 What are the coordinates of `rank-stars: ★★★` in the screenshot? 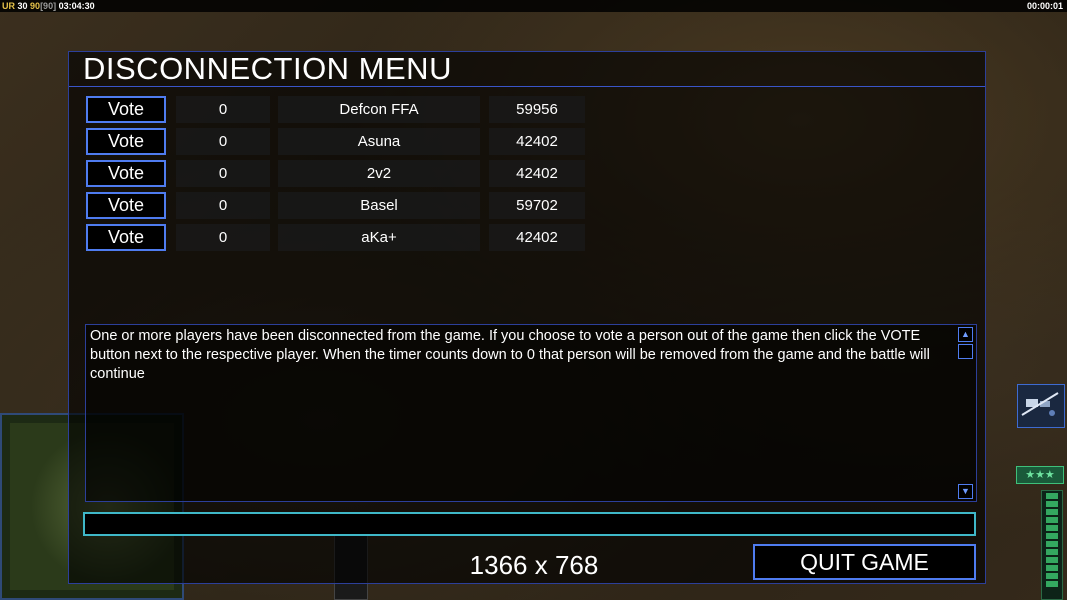 It's located at (1040, 475).